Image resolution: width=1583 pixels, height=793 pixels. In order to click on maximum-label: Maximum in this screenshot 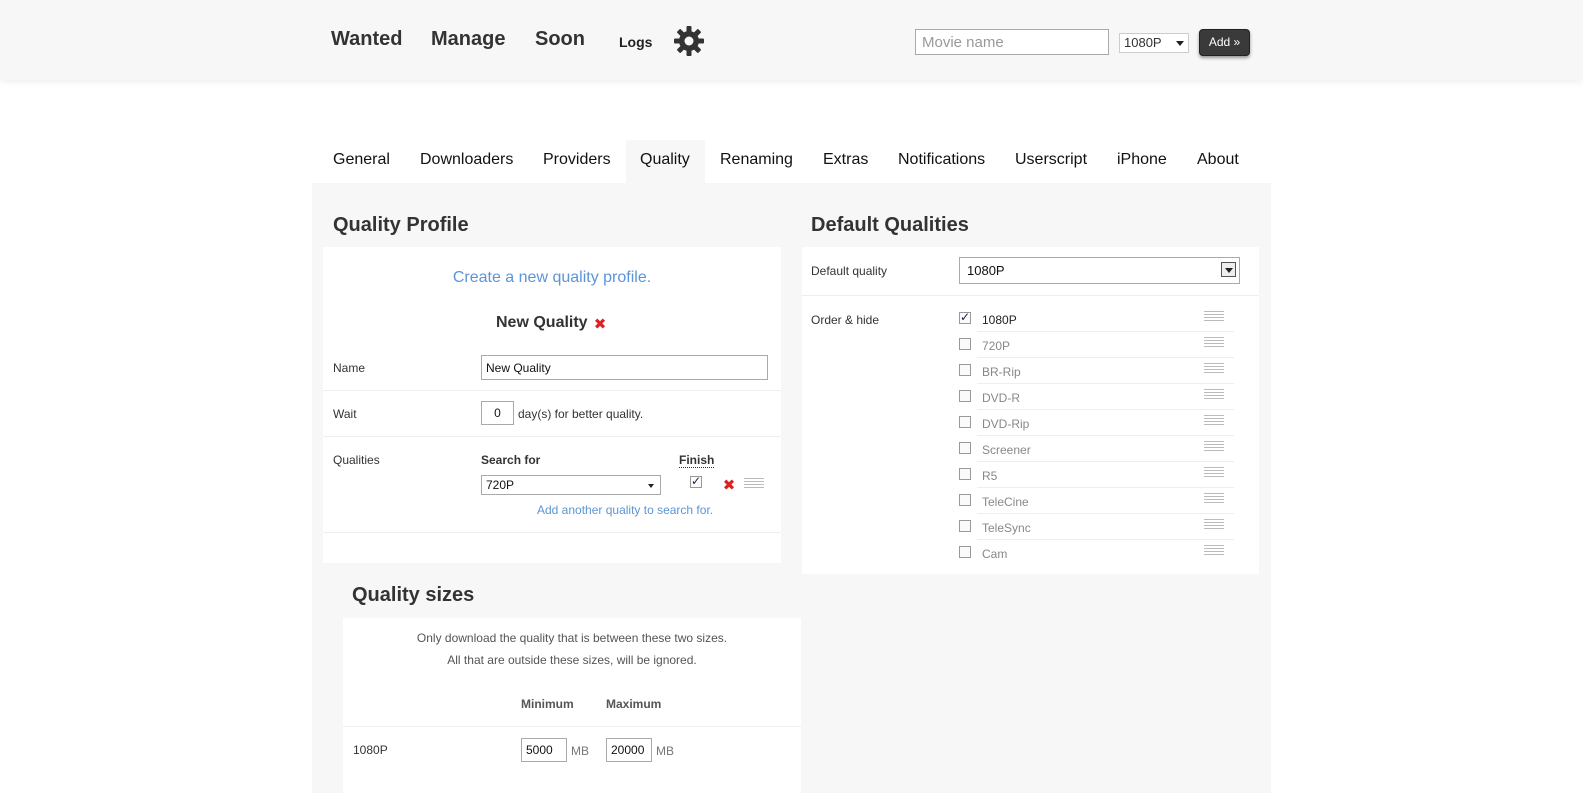, I will do `click(634, 704)`.